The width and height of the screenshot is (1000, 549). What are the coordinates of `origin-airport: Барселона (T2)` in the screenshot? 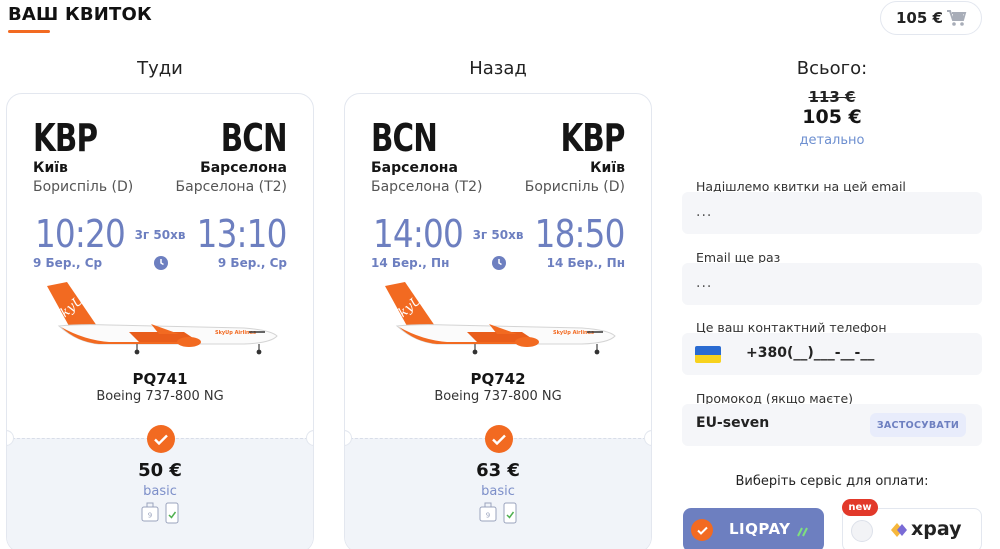 It's located at (427, 187).